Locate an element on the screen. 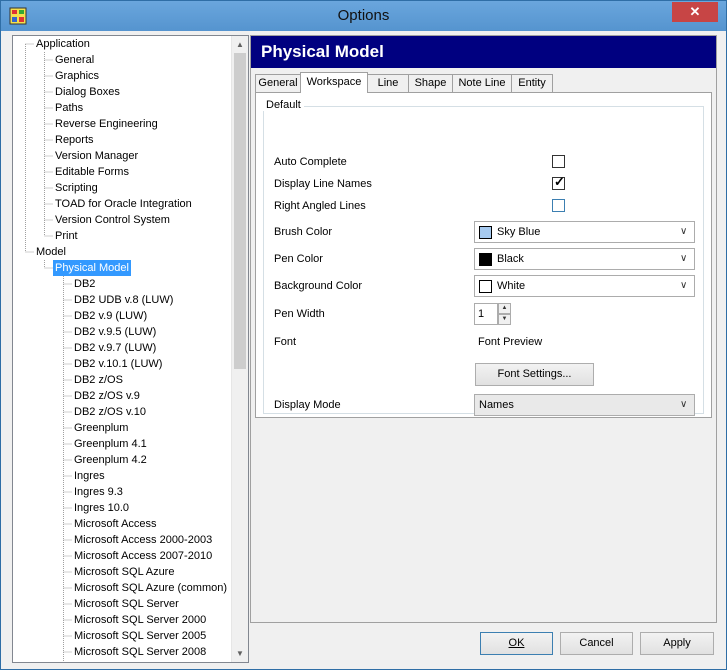 The height and width of the screenshot is (670, 727). pen-width-label: Pen Width is located at coordinates (299, 314).